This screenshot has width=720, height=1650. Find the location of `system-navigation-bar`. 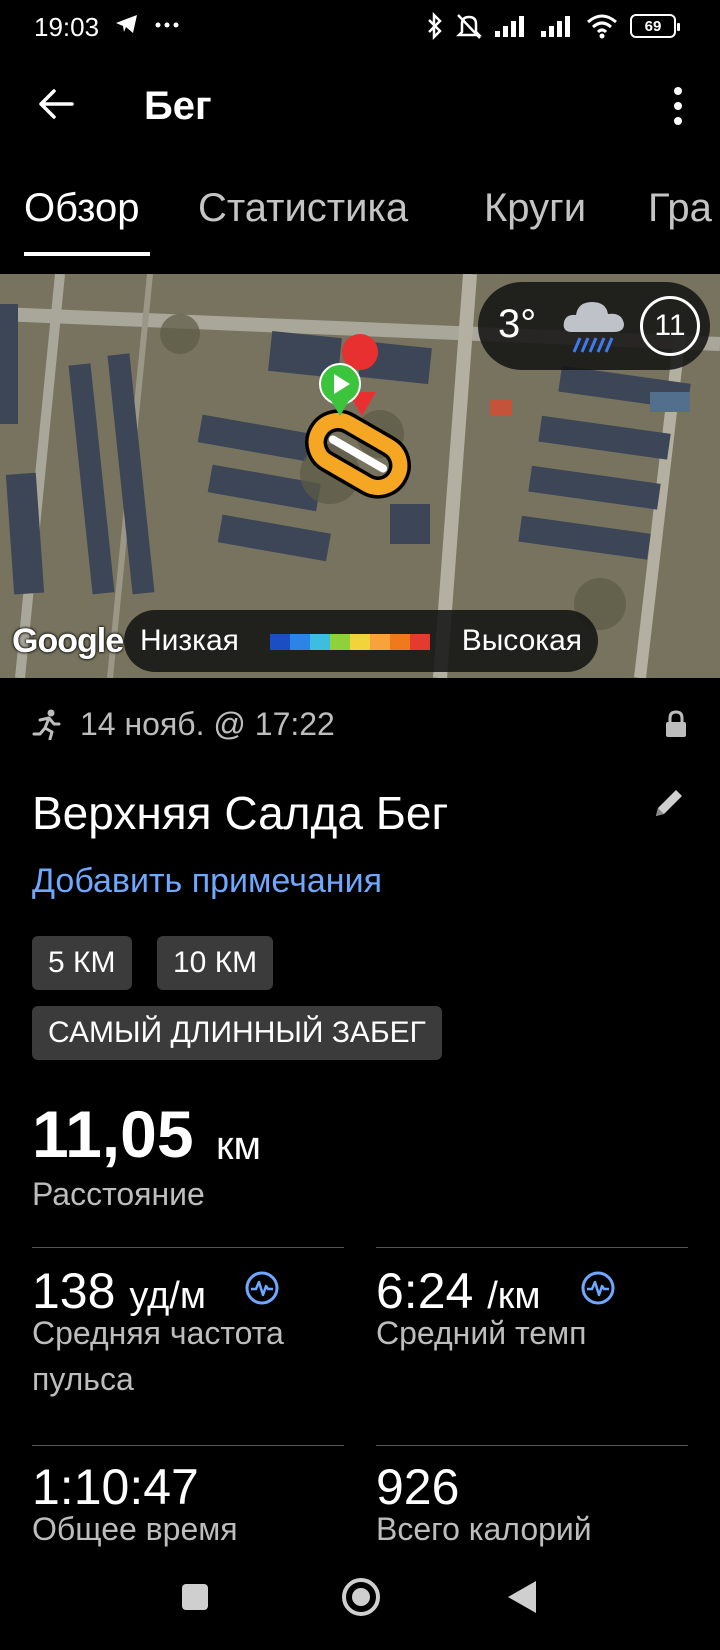

system-navigation-bar is located at coordinates (360, 1602).